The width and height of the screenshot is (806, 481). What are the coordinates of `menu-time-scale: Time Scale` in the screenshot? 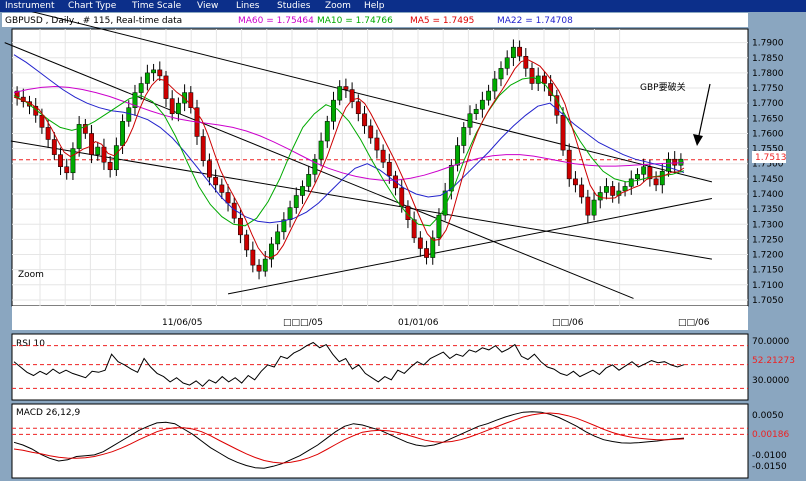 It's located at (156, 6).